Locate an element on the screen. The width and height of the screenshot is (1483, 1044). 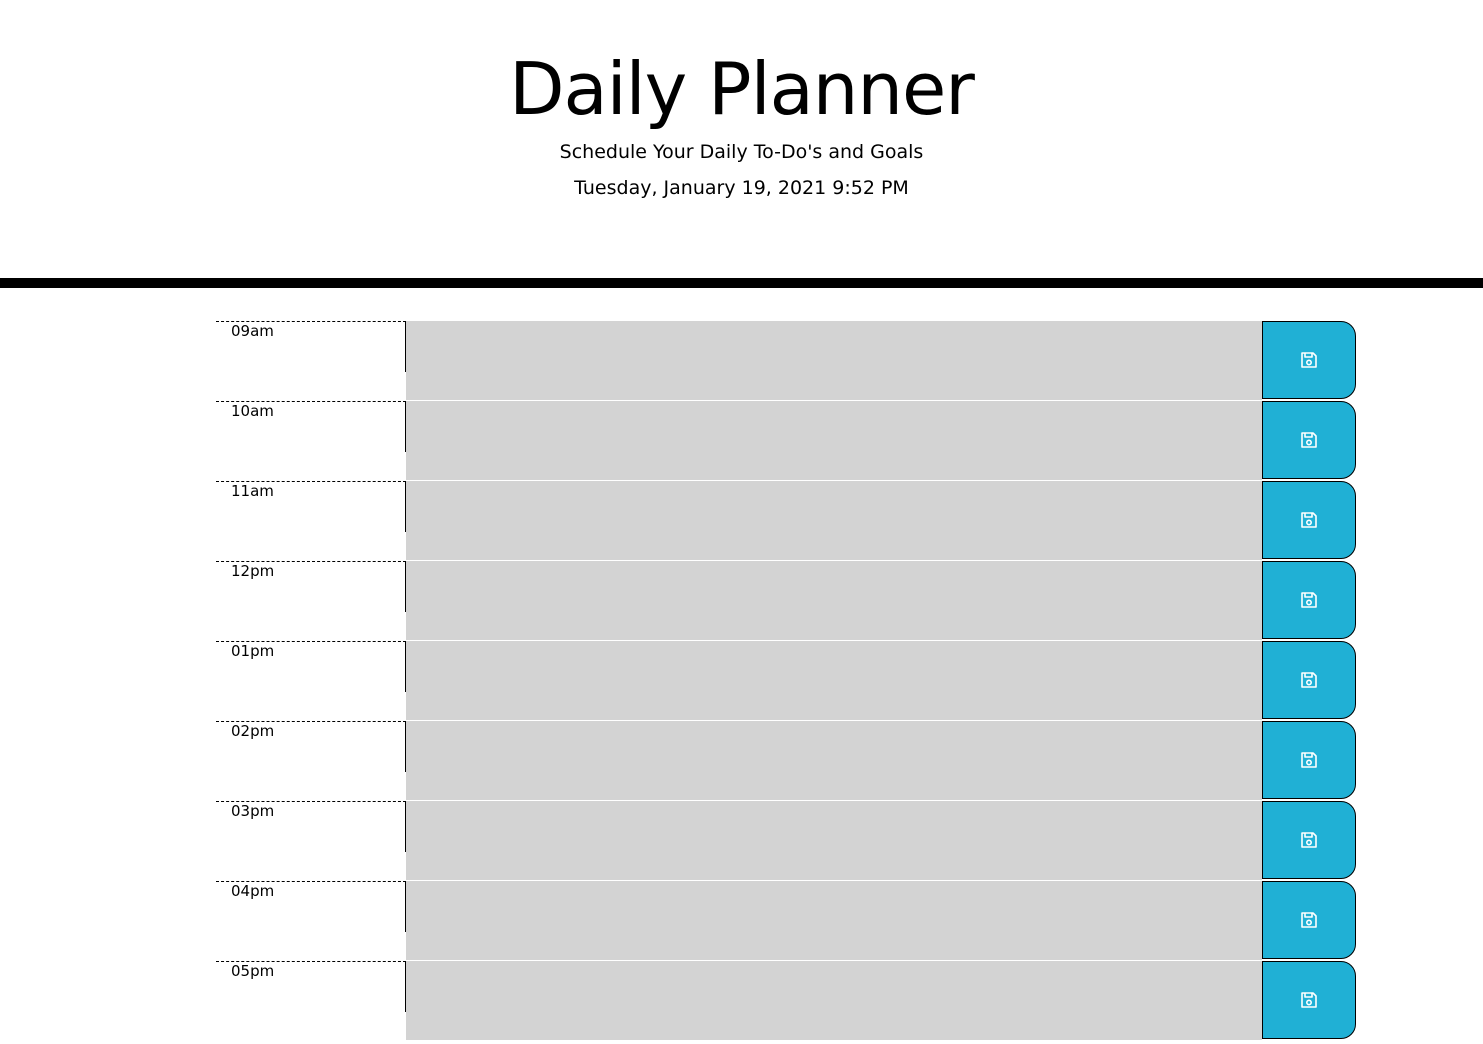
time-block-row: 05pm is located at coordinates (786, 1001).